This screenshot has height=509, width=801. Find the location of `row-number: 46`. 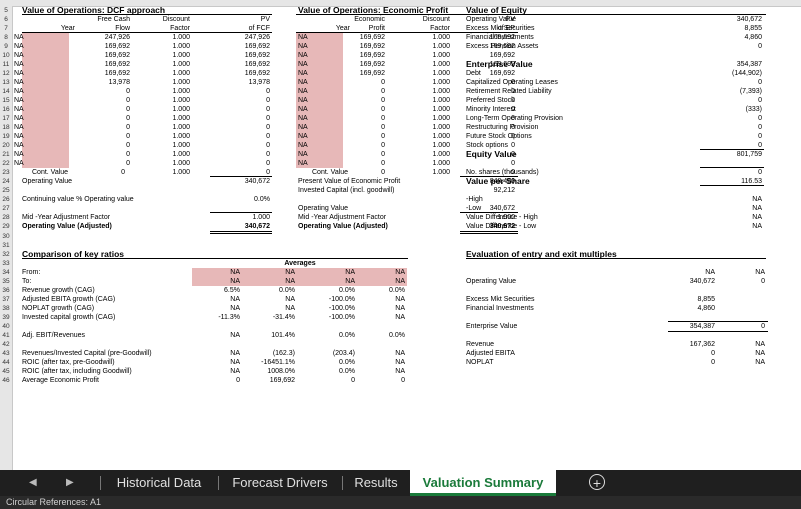

row-number: 46 is located at coordinates (6, 380).